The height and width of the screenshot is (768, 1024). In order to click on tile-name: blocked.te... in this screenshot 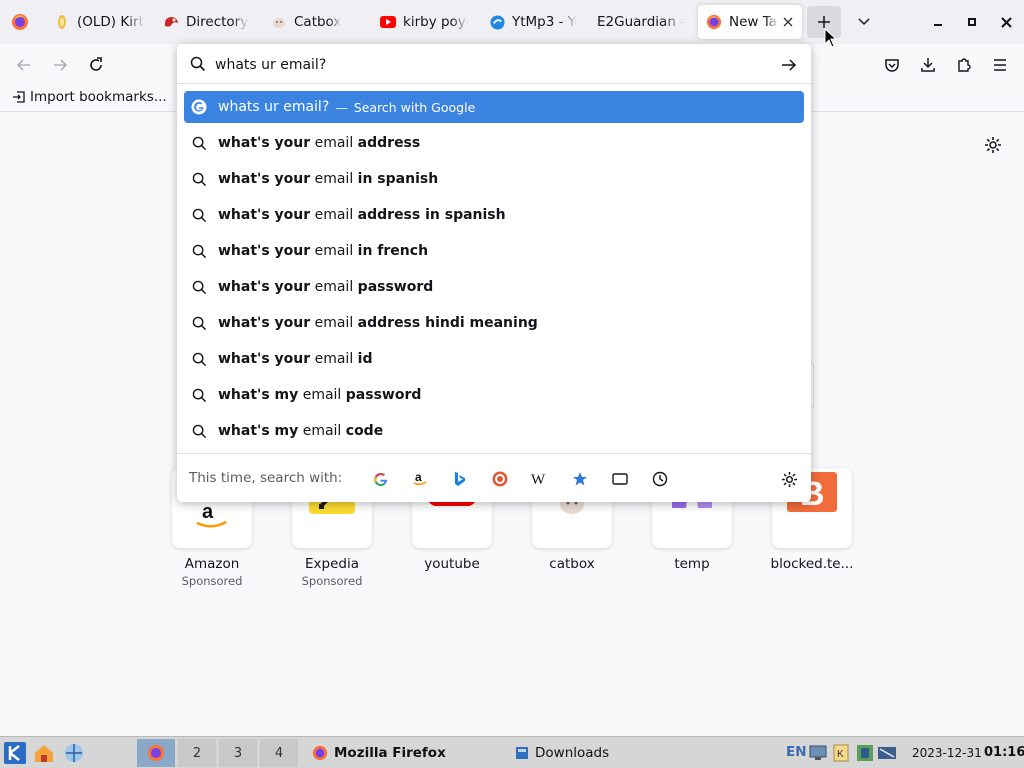, I will do `click(812, 564)`.